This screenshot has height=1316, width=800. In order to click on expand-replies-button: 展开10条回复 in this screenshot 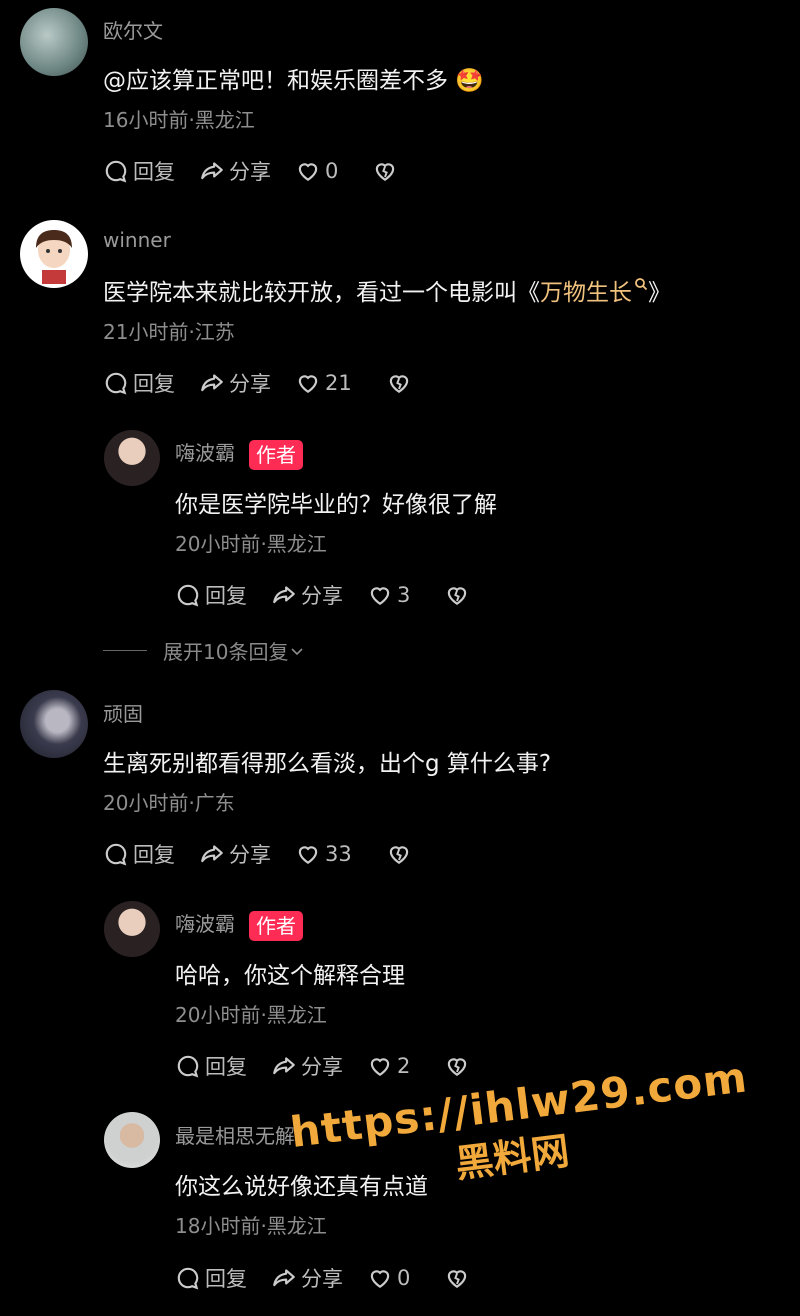, I will do `click(204, 650)`.